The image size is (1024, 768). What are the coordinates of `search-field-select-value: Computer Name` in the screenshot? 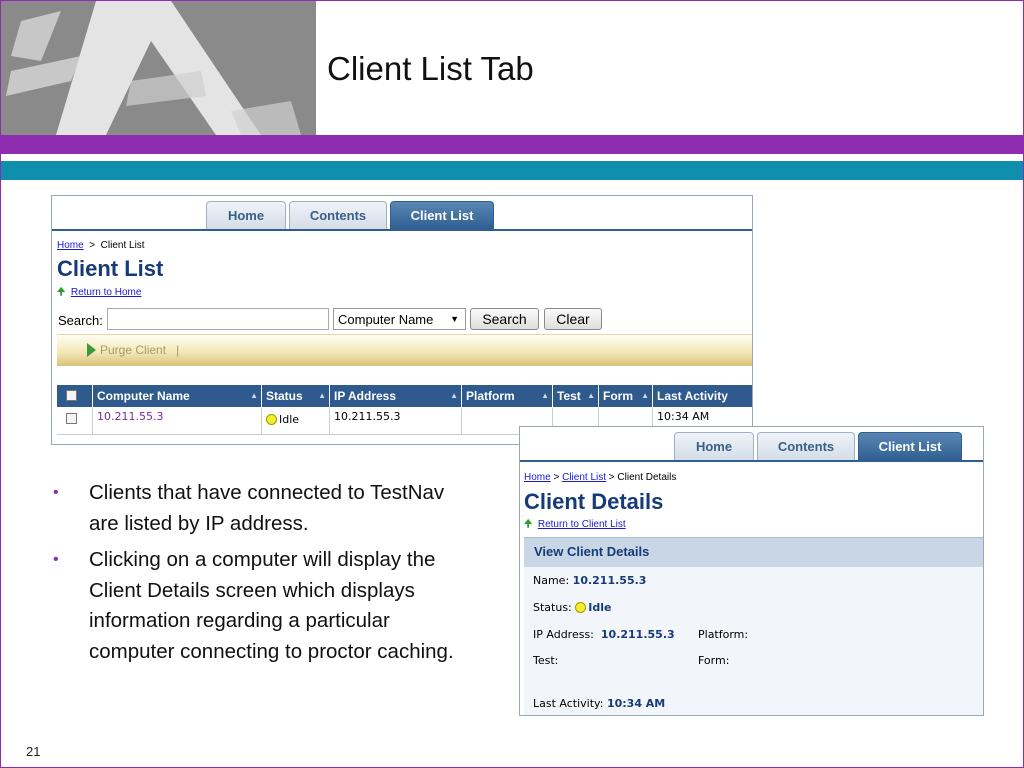 It's located at (386, 319).